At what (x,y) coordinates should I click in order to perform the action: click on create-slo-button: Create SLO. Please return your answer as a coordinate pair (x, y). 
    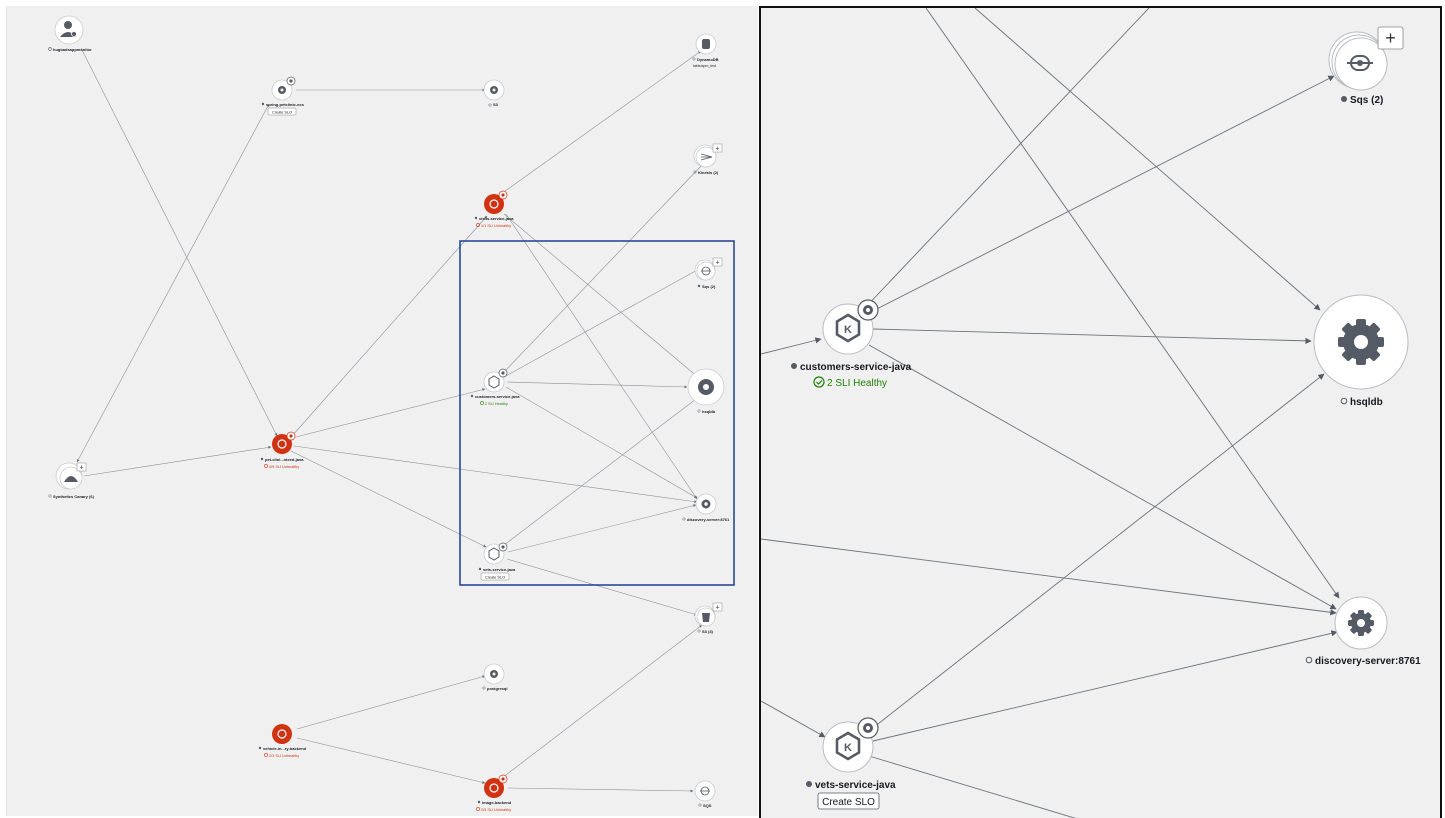
    Looking at the image, I should click on (848, 801).